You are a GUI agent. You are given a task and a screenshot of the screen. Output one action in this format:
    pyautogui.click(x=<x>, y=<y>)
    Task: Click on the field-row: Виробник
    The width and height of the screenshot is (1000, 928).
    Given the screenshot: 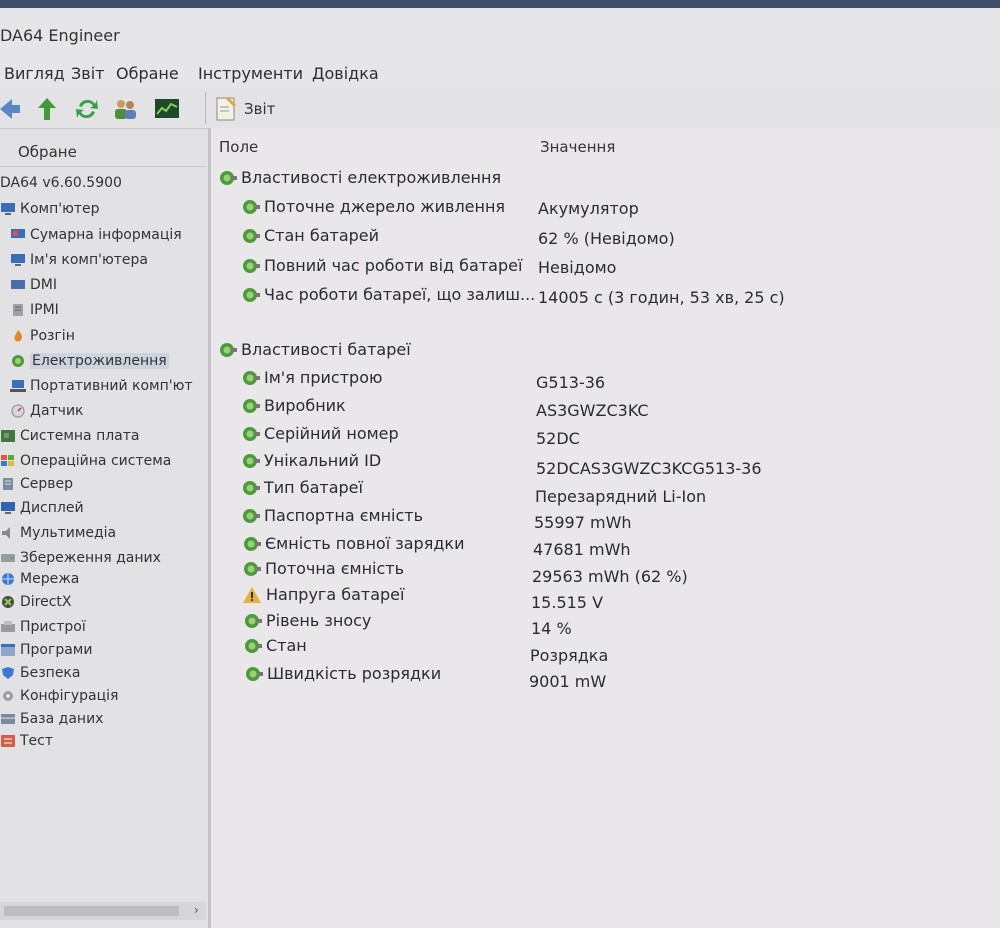 What is the action you would take?
    pyautogui.click(x=293, y=405)
    